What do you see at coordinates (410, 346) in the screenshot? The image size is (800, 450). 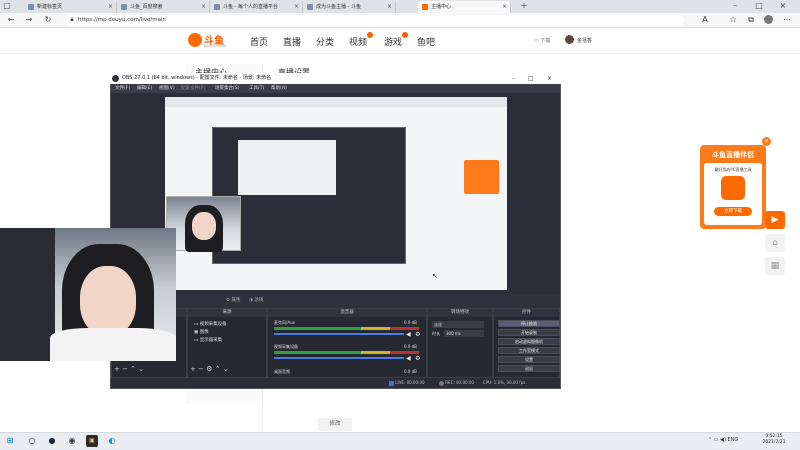 I see `mixer-level: 0.0 dB` at bounding box center [410, 346].